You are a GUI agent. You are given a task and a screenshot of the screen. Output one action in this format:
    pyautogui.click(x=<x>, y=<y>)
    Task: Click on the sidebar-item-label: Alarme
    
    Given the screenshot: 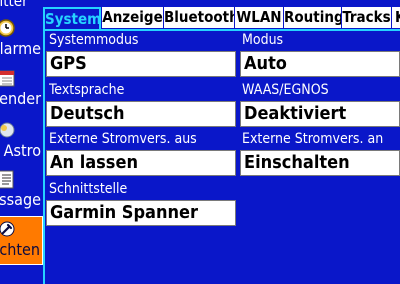 What is the action you would take?
    pyautogui.click(x=20, y=48)
    